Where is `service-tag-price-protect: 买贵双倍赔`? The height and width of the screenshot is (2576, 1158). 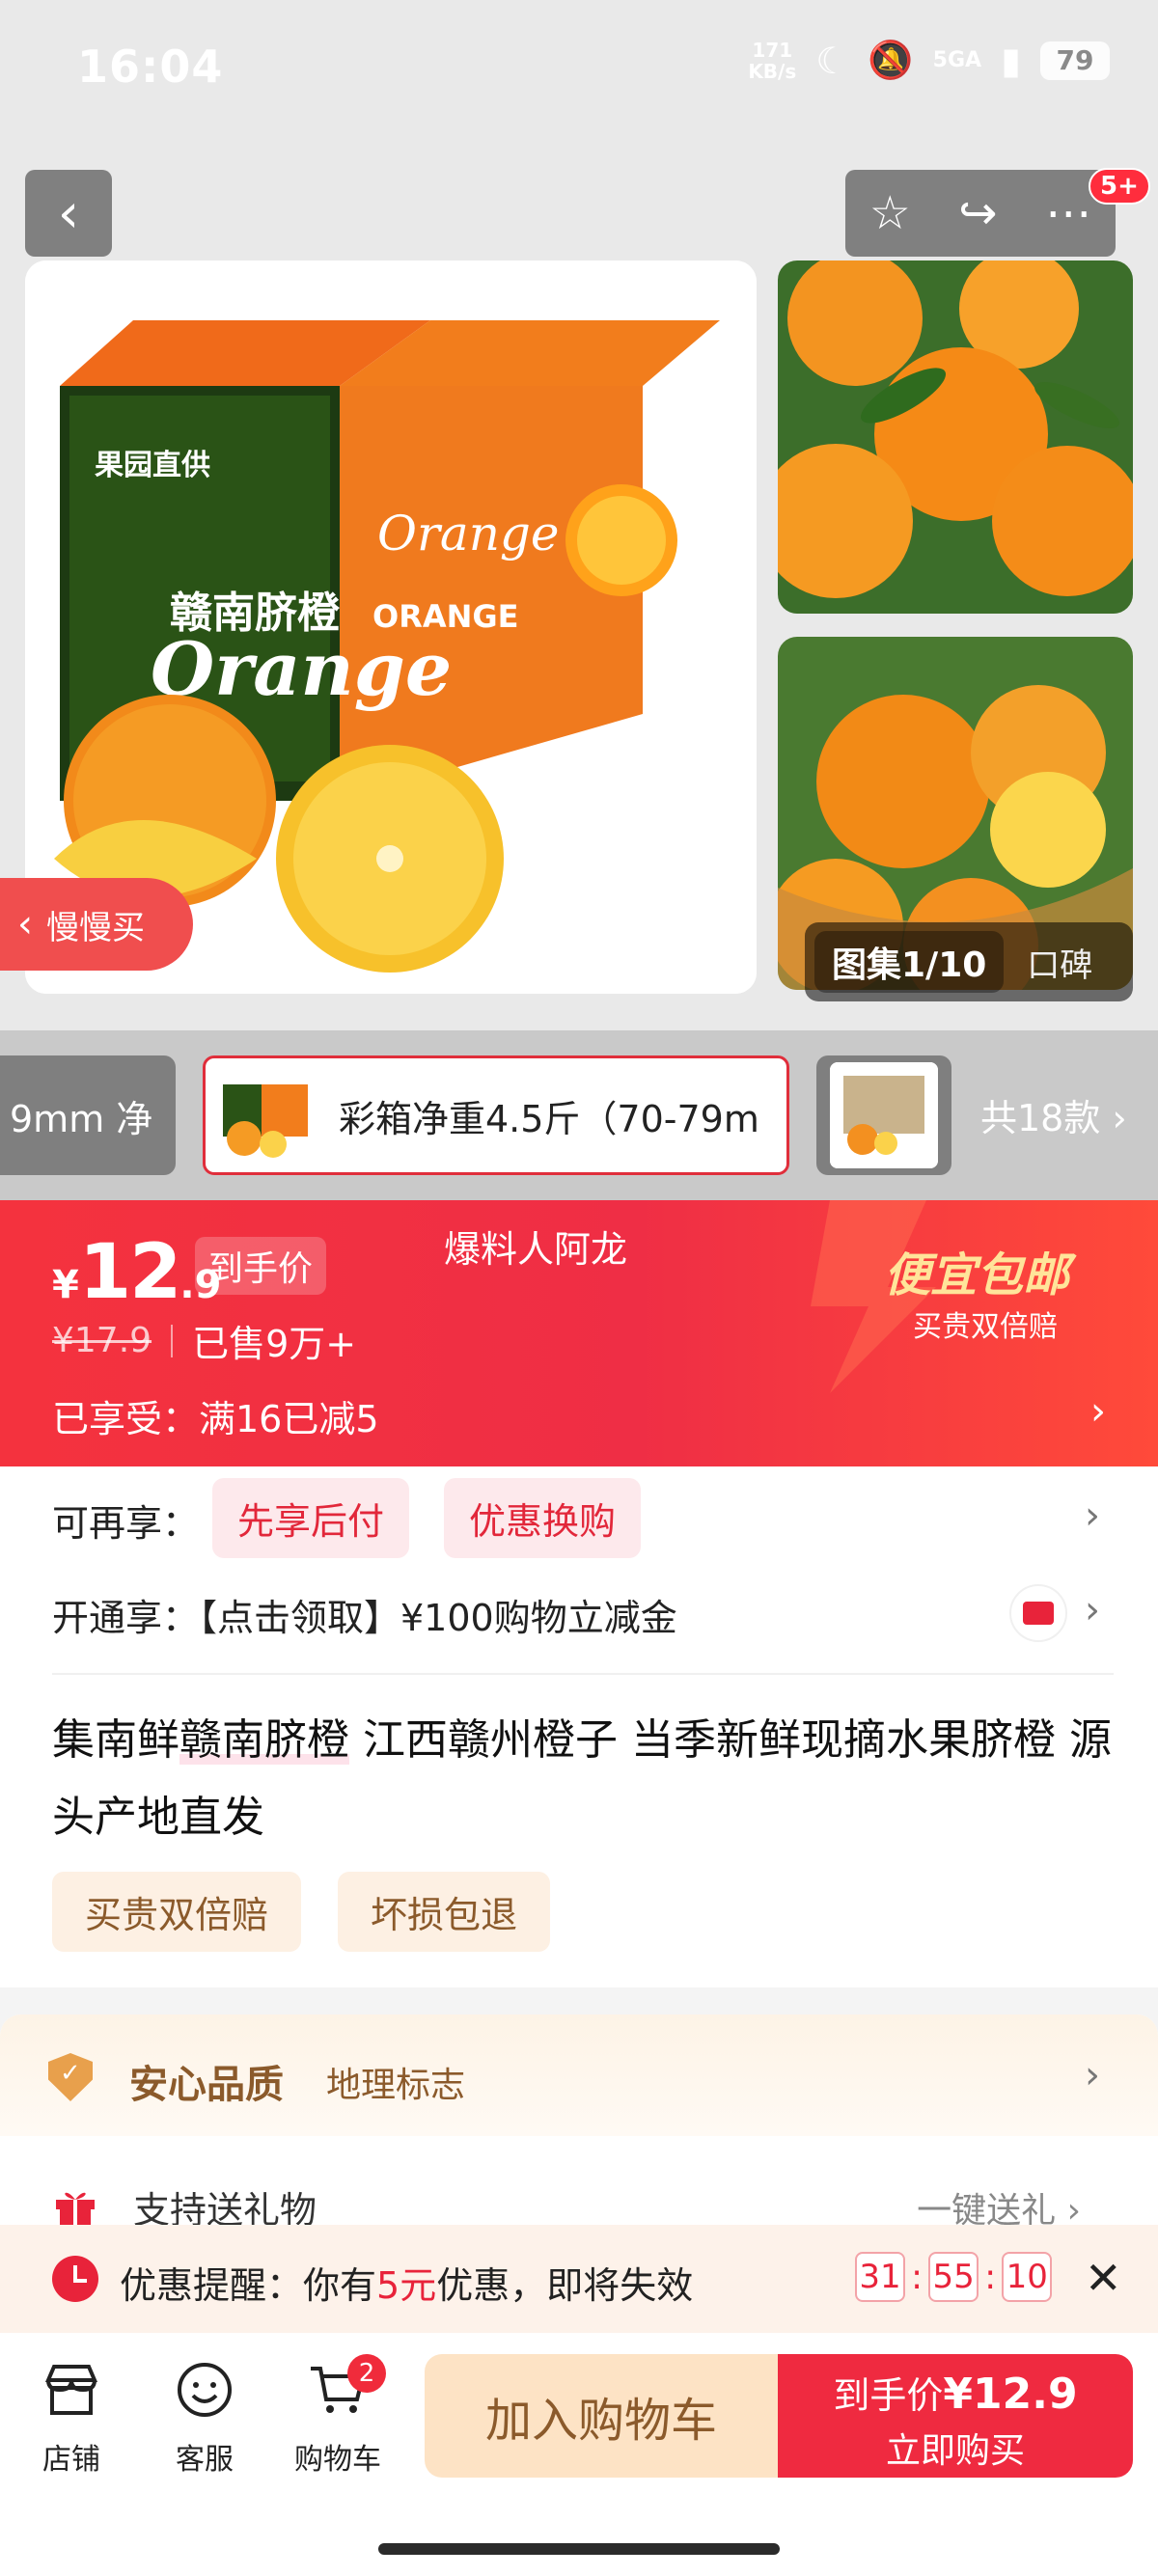 service-tag-price-protect: 买贵双倍赔 is located at coordinates (177, 1912).